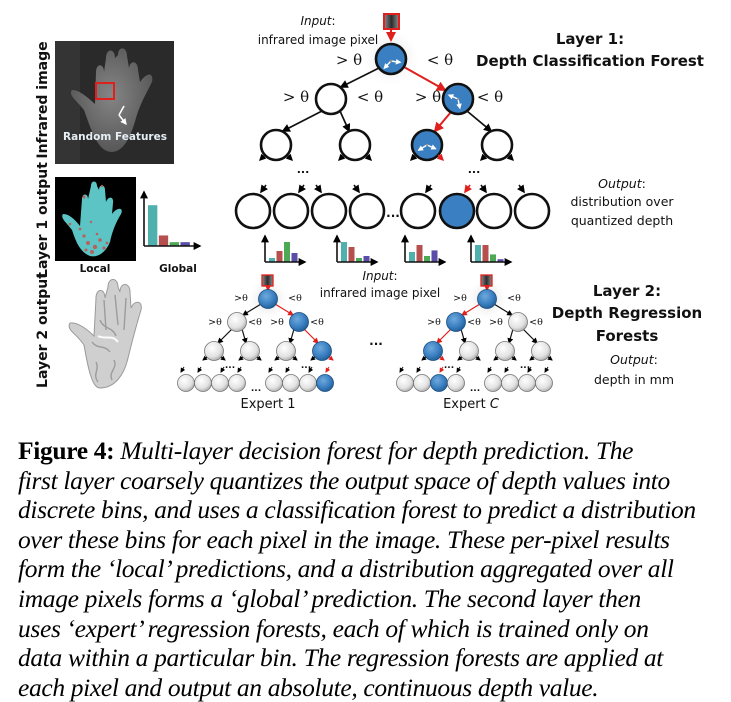  What do you see at coordinates (328, 369) in the screenshot?
I see `leaf-edge-active` at bounding box center [328, 369].